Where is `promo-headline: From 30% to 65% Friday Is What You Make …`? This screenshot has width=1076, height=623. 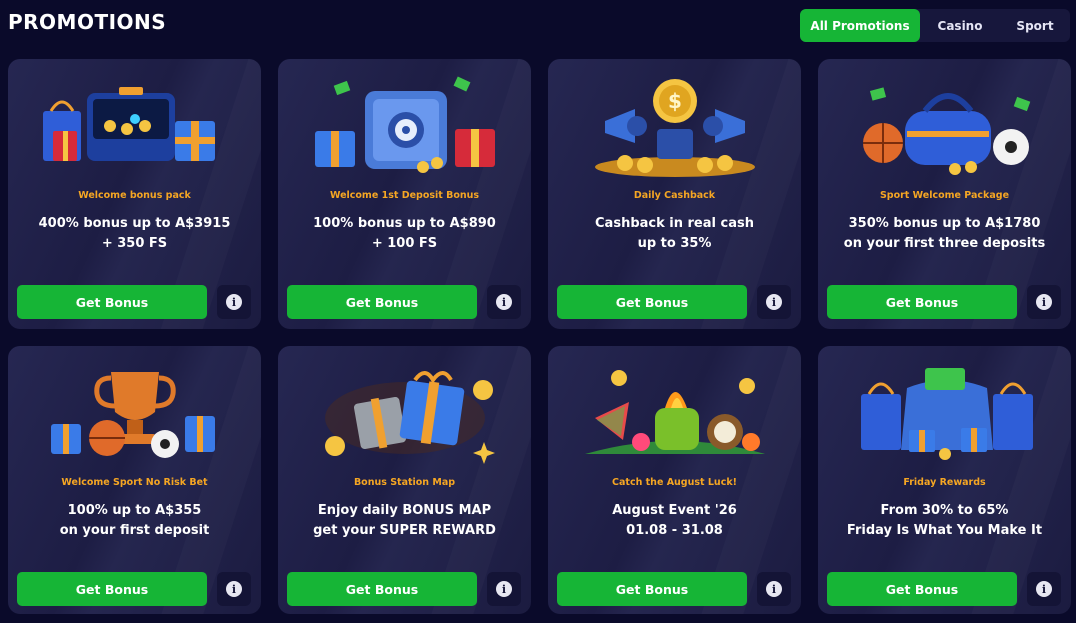 promo-headline: From 30% to 65% Friday Is What You Make … is located at coordinates (944, 521).